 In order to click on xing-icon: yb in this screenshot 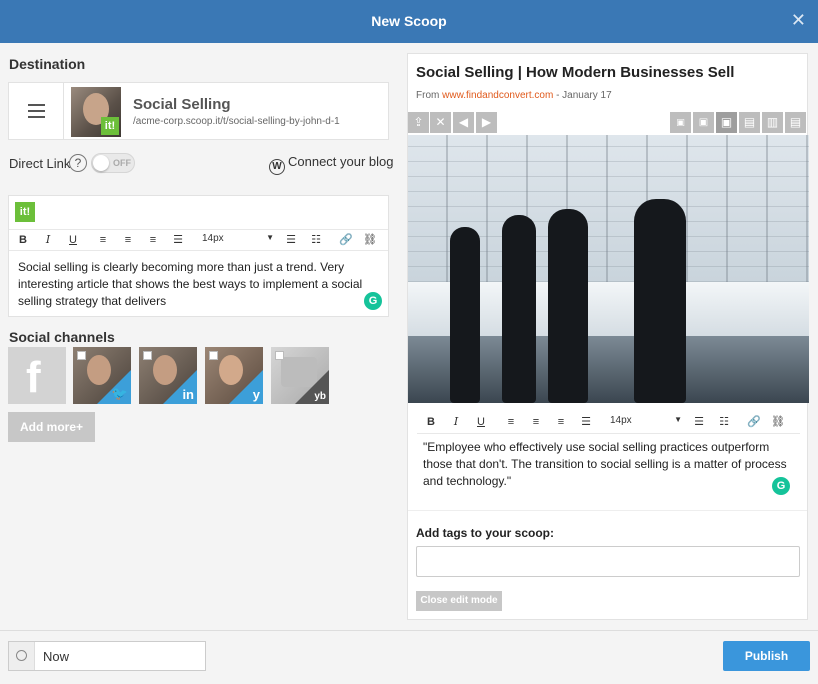, I will do `click(320, 396)`.